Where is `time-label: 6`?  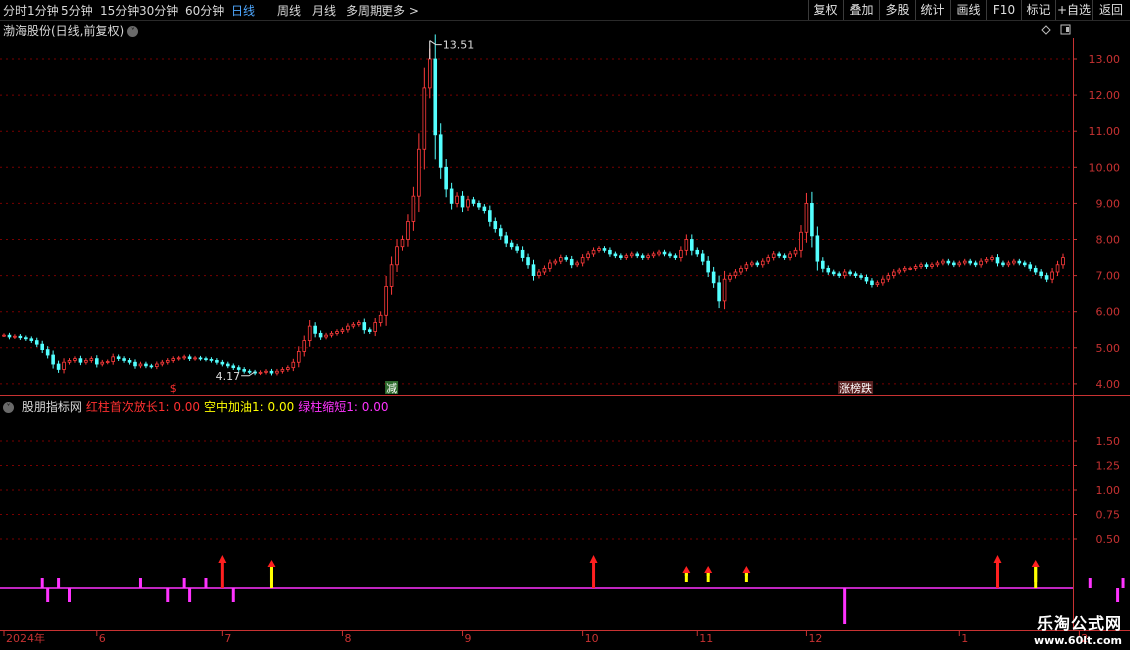
time-label: 6 is located at coordinates (102, 638).